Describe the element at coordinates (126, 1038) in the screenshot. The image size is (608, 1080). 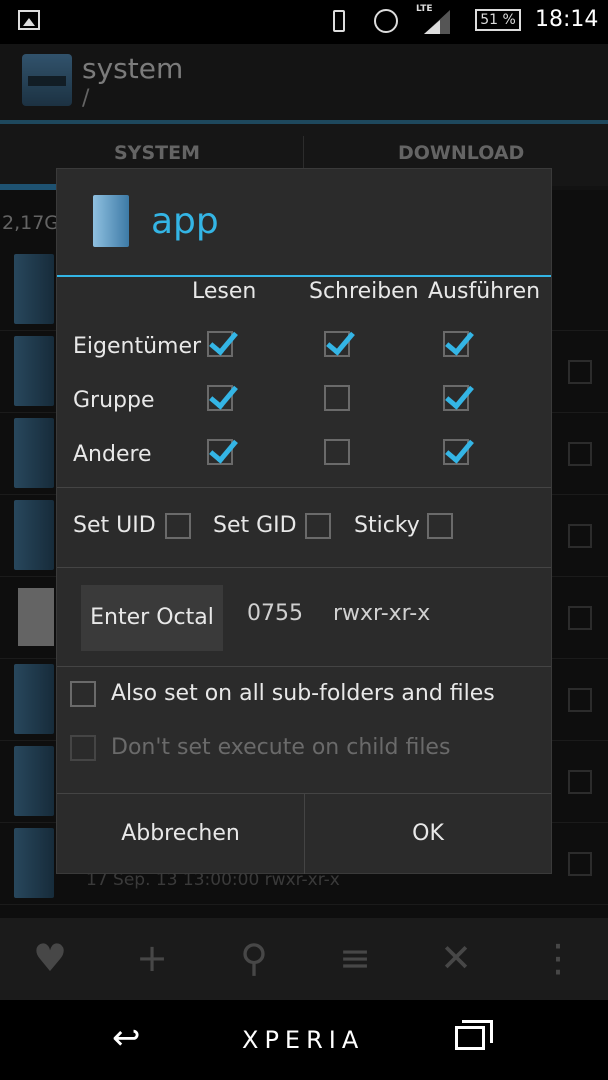
I see `back-icon: ↩` at that location.